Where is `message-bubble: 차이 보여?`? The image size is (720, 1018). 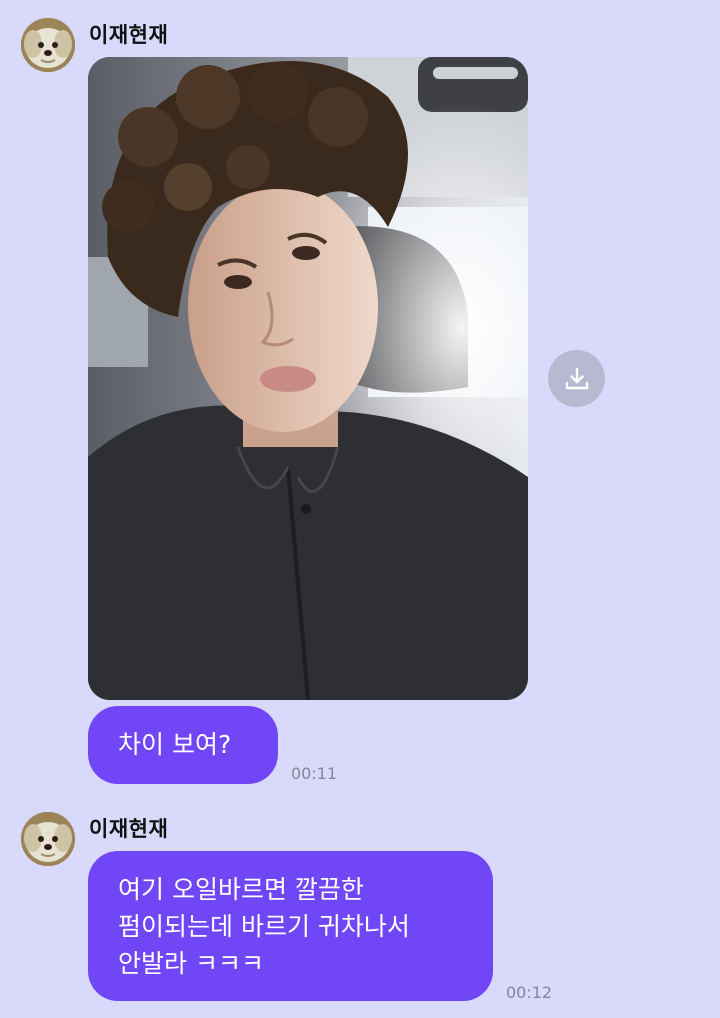
message-bubble: 차이 보여? is located at coordinates (183, 745).